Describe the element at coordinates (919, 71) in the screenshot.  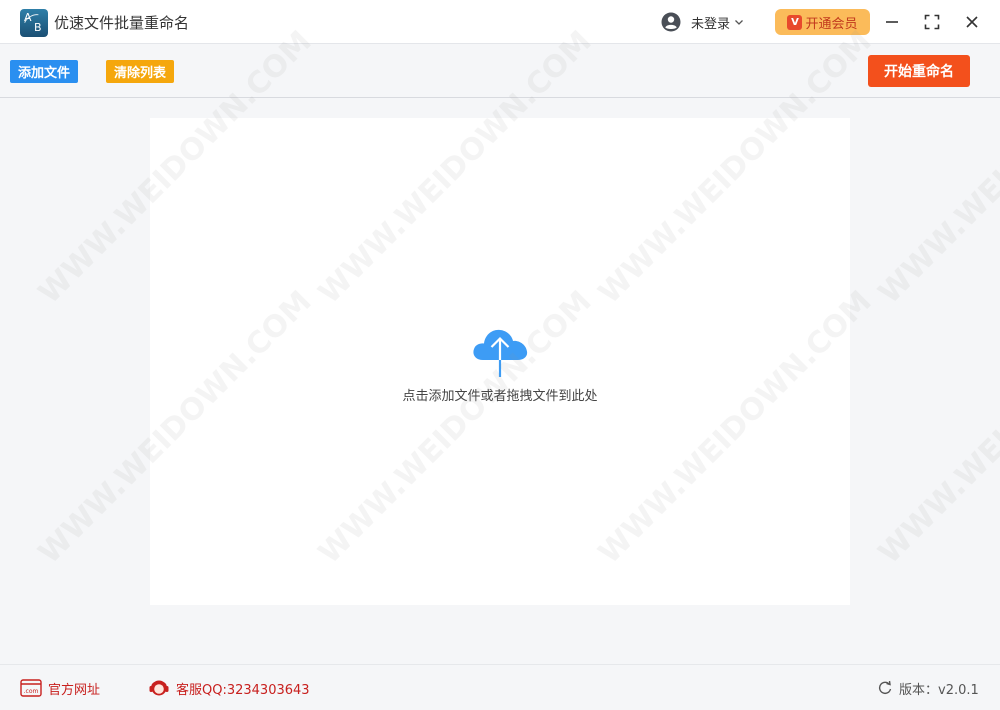
I see `start-rename-button: 开始重命名` at that location.